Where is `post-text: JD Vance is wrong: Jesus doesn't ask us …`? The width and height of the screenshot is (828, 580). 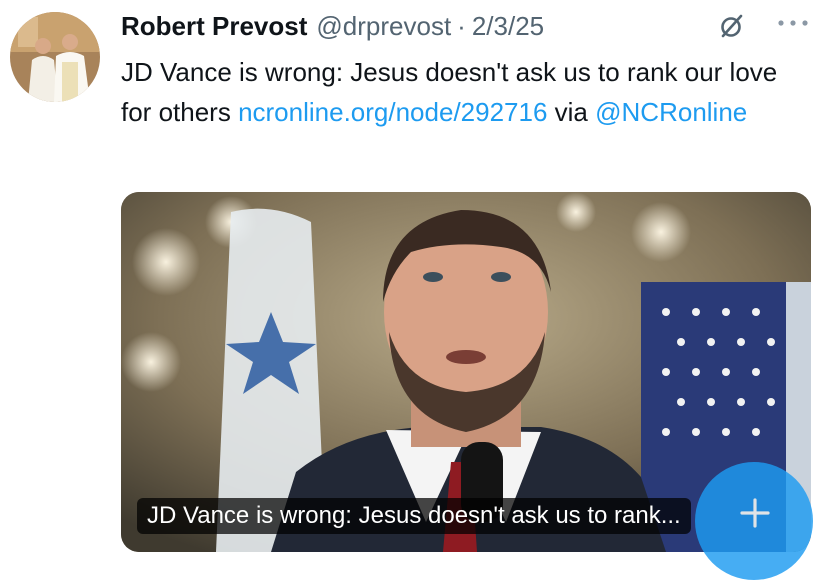 post-text: JD Vance is wrong: Jesus doesn't ask us … is located at coordinates (451, 92).